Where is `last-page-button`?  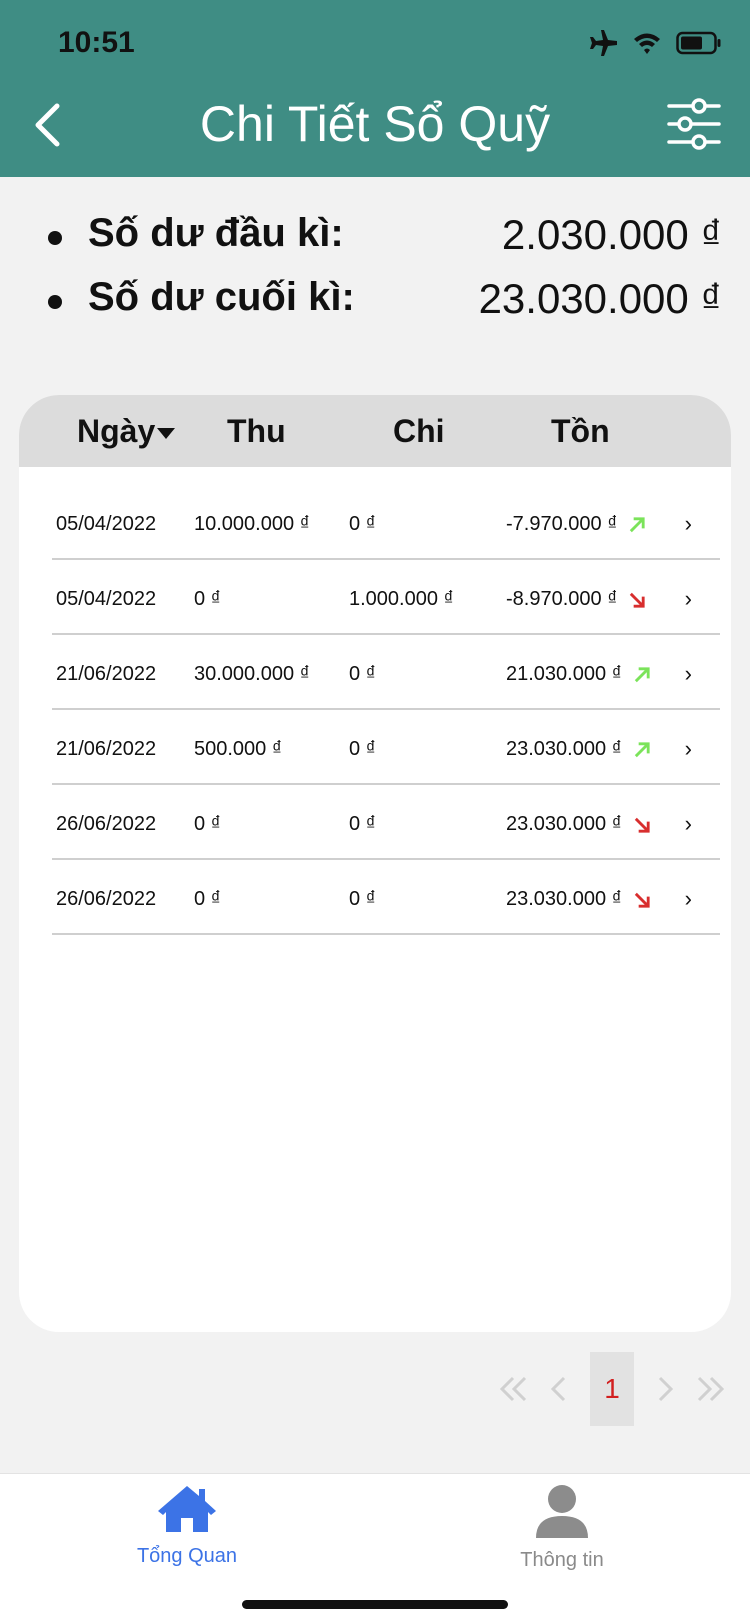 last-page-button is located at coordinates (710, 1389).